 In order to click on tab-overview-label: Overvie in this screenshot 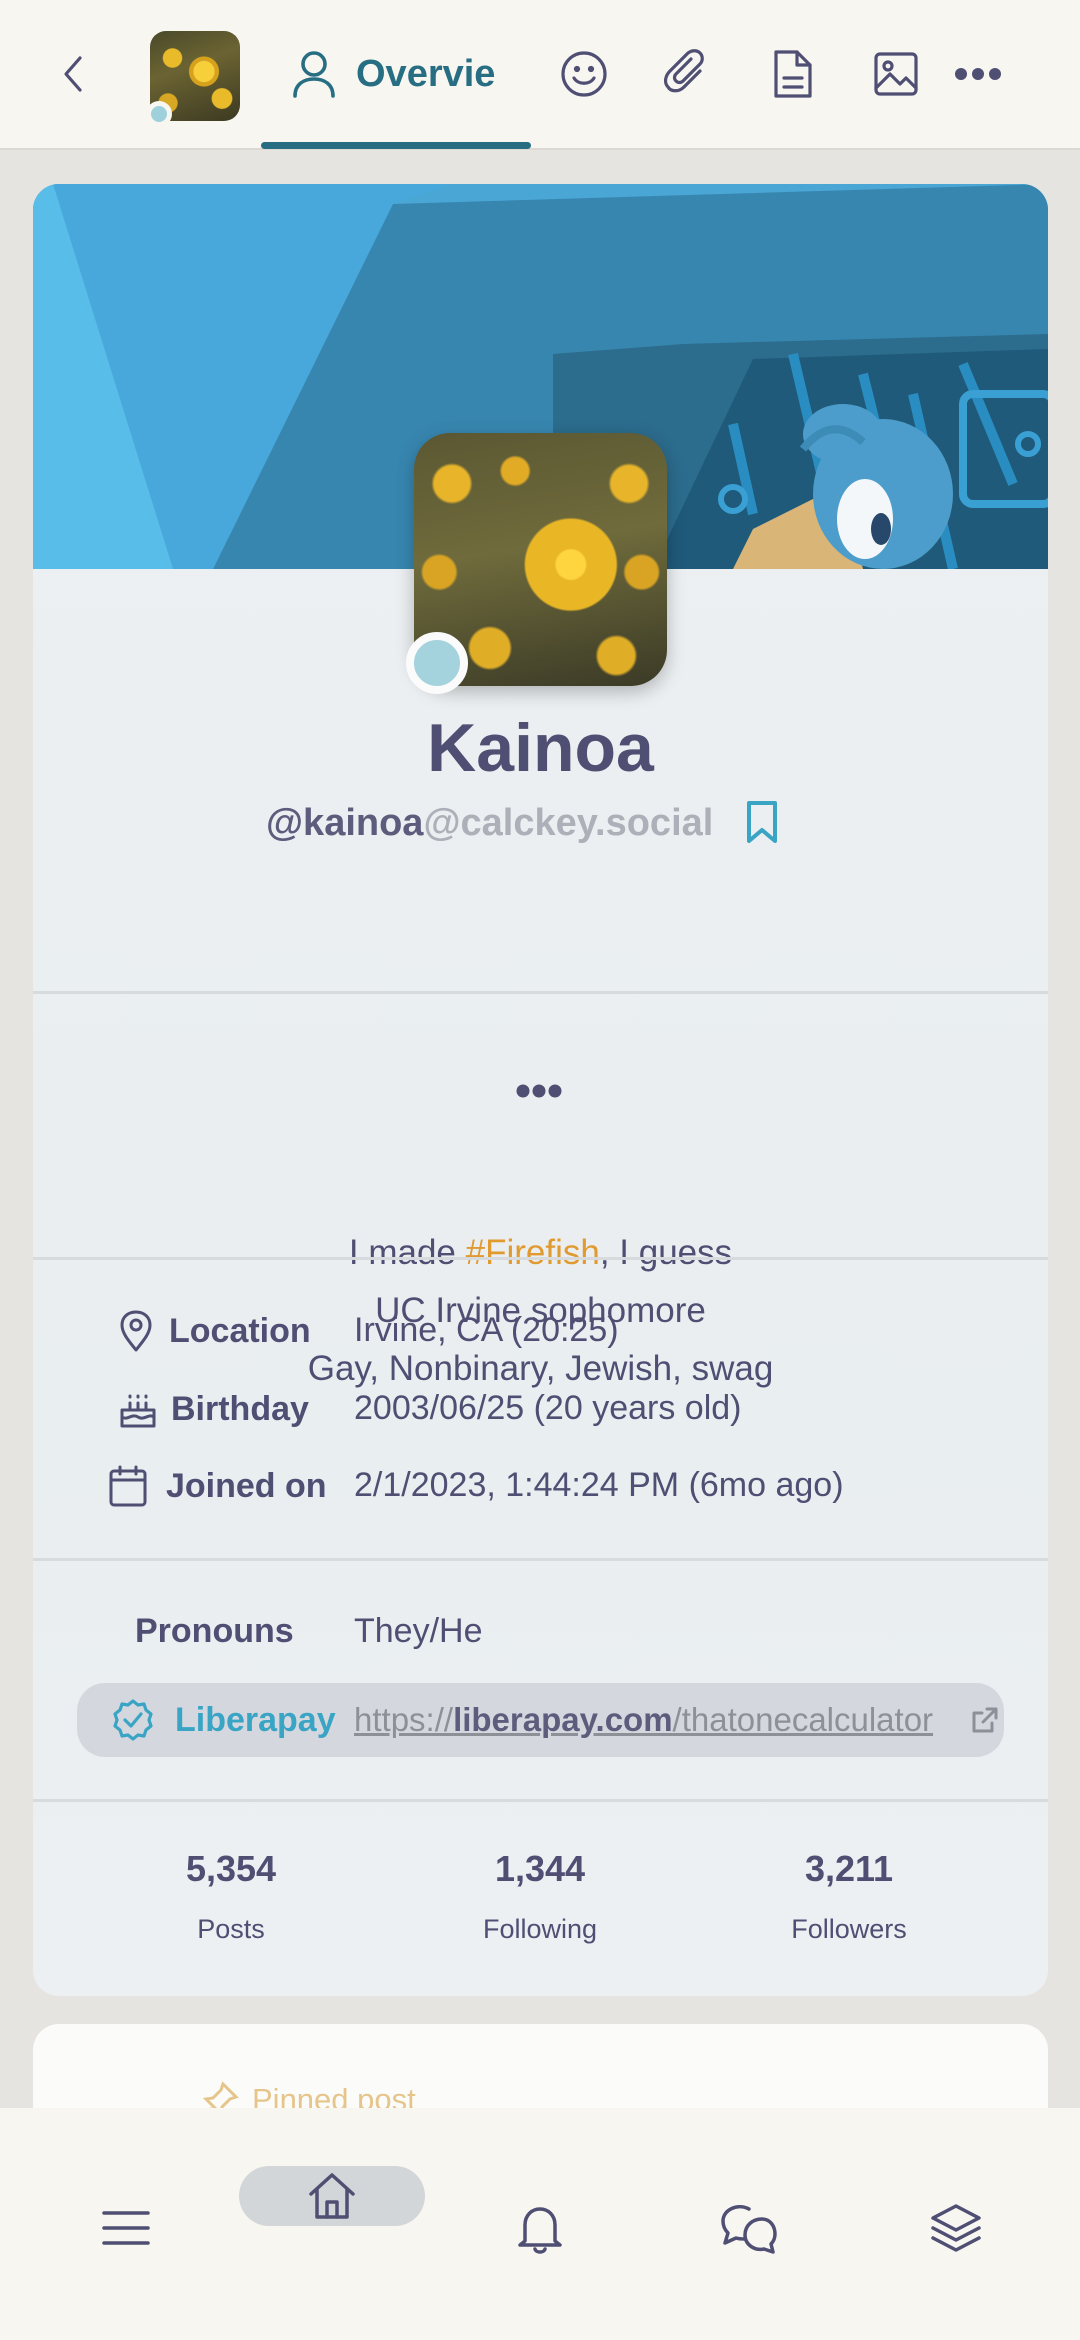, I will do `click(426, 73)`.